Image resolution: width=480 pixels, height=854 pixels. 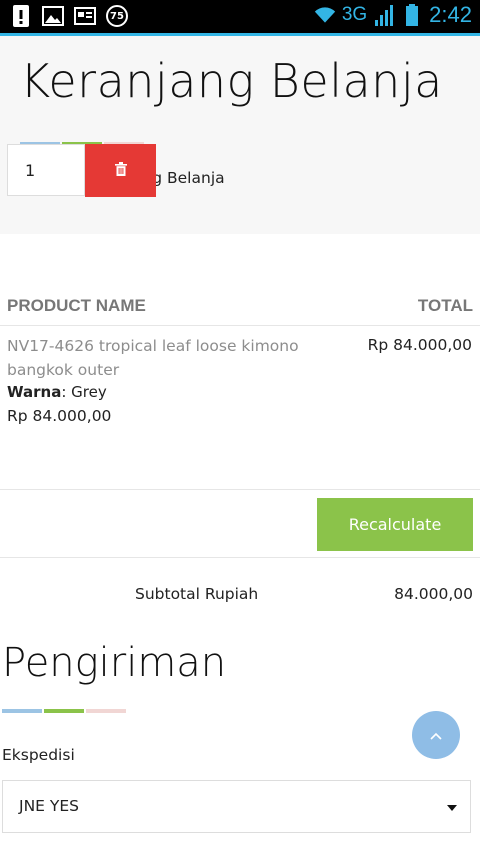 What do you see at coordinates (46, 170) in the screenshot?
I see `quantity-input` at bounding box center [46, 170].